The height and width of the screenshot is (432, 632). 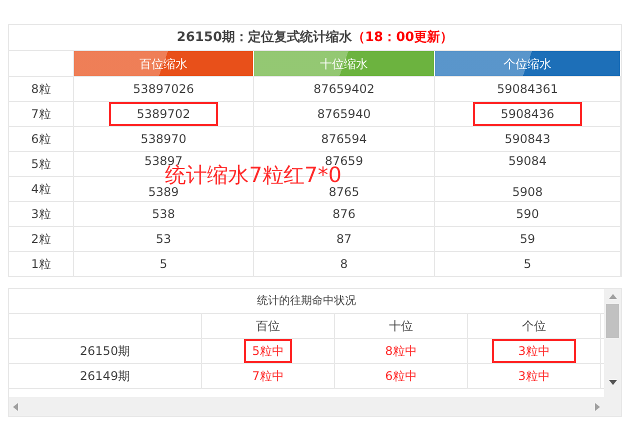 What do you see at coordinates (401, 351) in the screenshot?
I see `table-cell-text: 8粒中` at bounding box center [401, 351].